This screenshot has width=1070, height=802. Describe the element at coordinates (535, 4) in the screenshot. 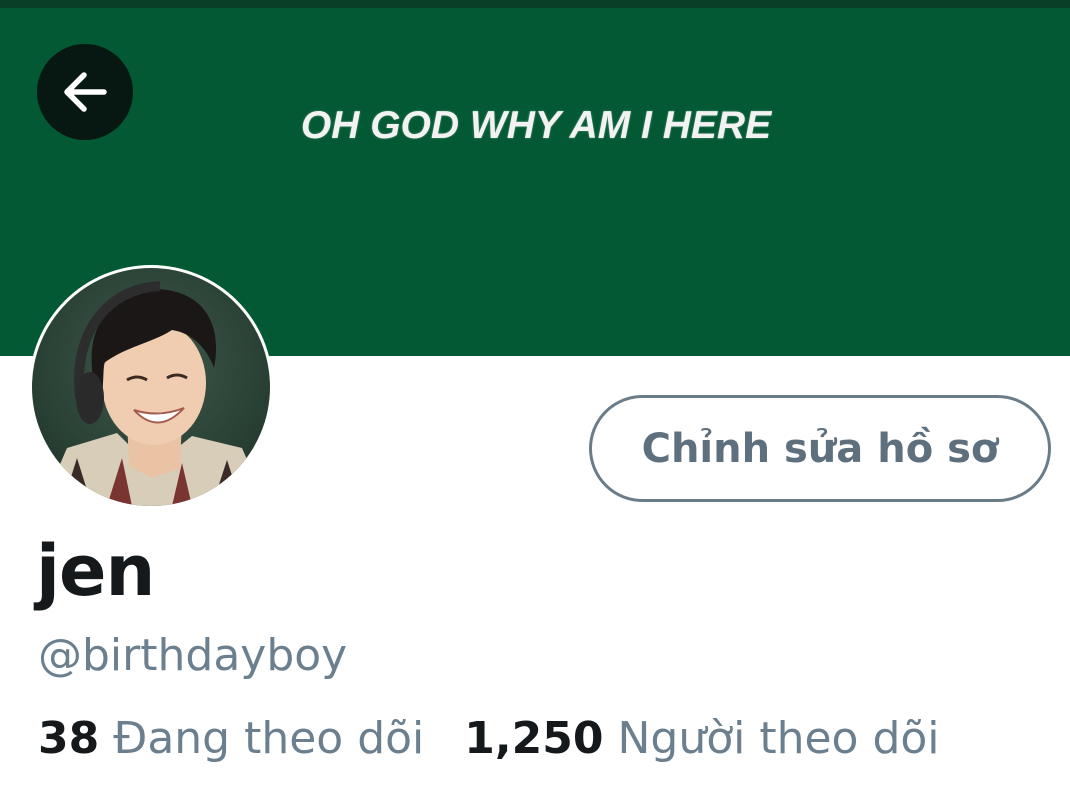

I see `status-strip` at that location.